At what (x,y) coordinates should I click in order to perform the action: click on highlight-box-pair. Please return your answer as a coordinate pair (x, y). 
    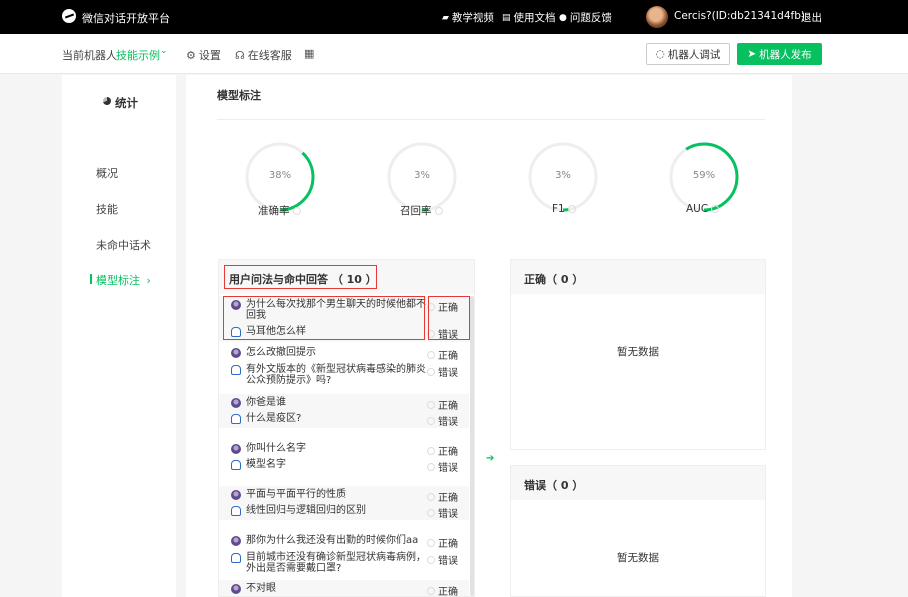
    Looking at the image, I should click on (324, 318).